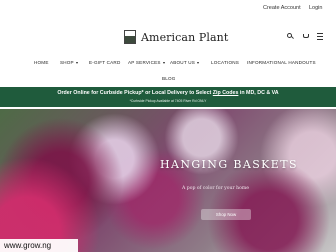  I want to click on nav-item-about-us: ABOUT US, so click(184, 62).